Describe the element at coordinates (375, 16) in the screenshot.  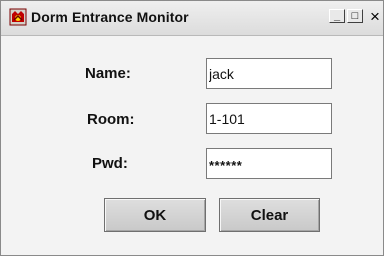
I see `close-button: ×` at that location.